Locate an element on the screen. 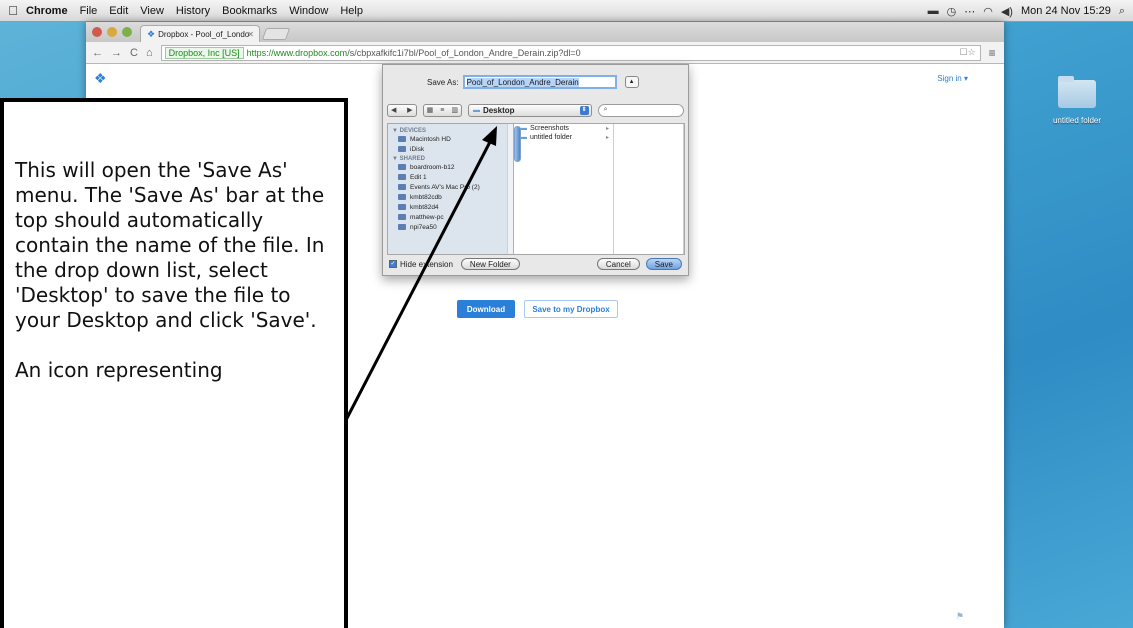 Image resolution: width=1133 pixels, height=628 pixels. volume-icon: ◀) is located at coordinates (1007, 11).